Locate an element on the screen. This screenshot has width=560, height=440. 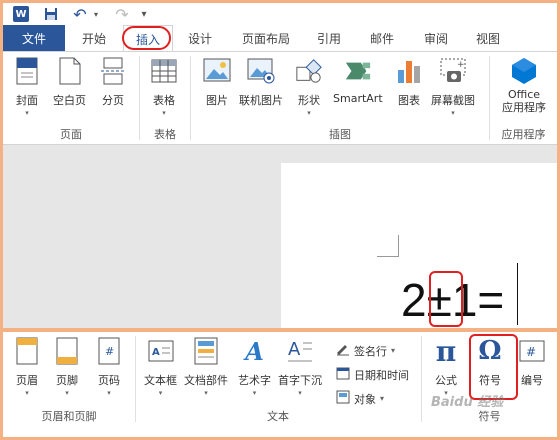
office-apps-icon is located at coordinates (524, 71).